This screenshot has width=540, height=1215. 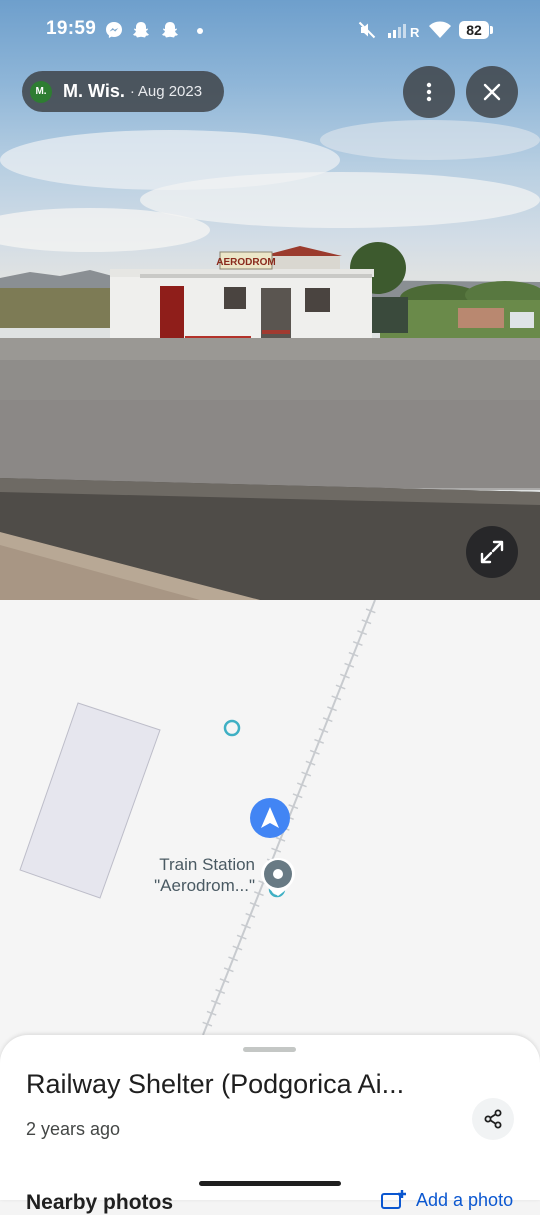 What do you see at coordinates (200, 31) in the screenshot?
I see `notification-dot` at bounding box center [200, 31].